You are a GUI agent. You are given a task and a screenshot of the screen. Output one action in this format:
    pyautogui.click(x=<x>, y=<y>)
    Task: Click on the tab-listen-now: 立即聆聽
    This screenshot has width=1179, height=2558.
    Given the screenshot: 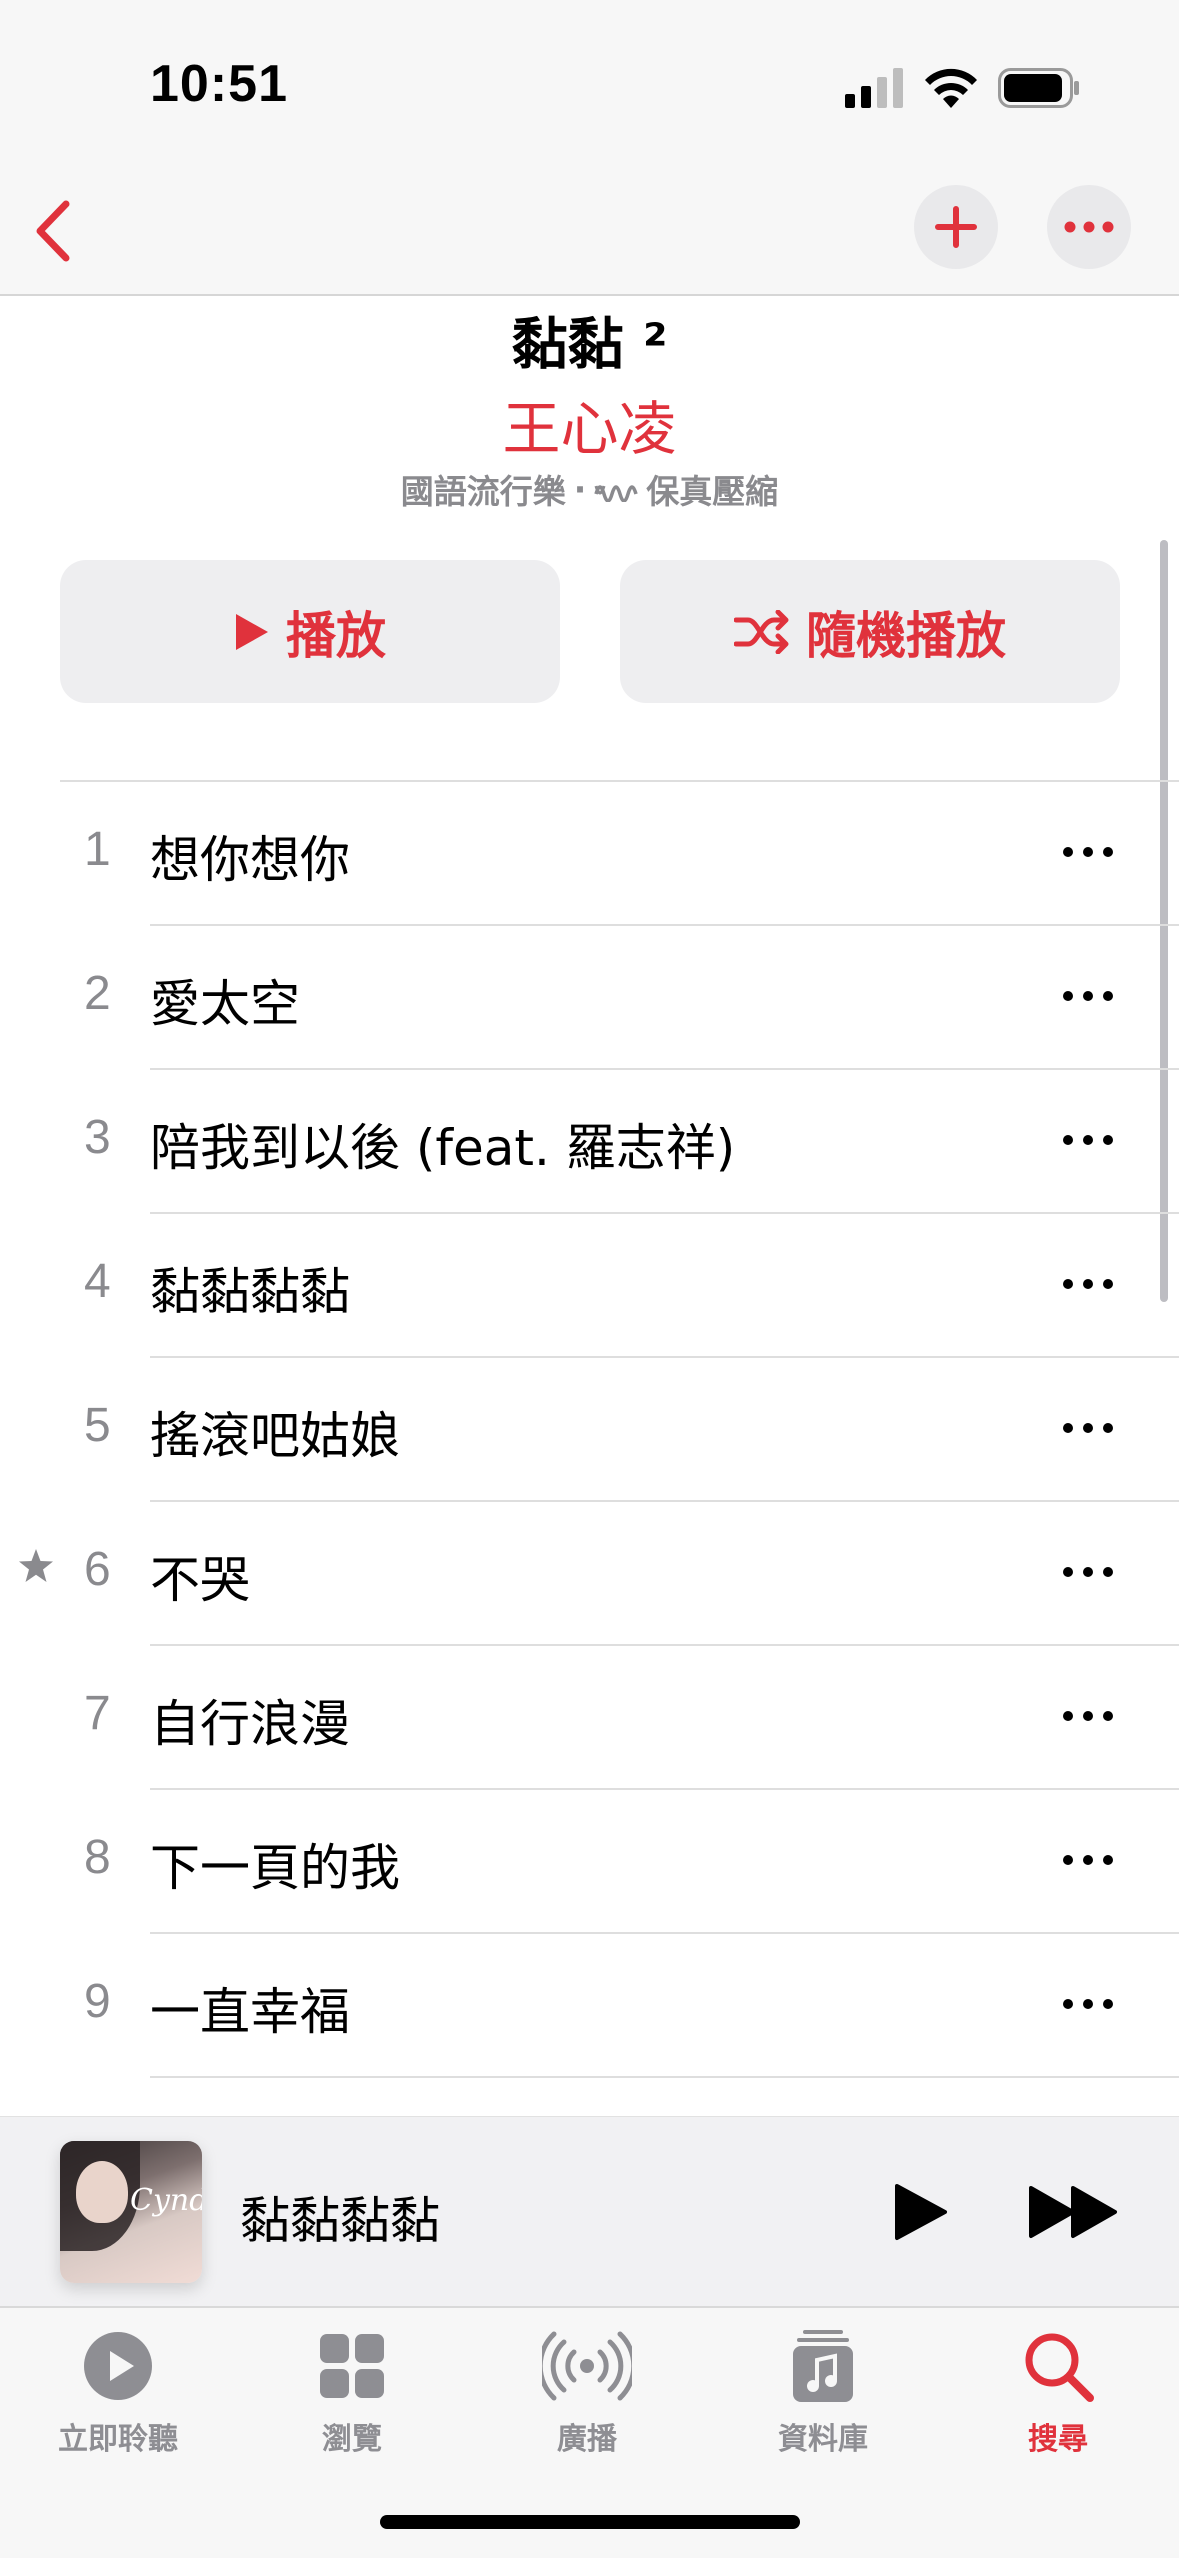 What is the action you would take?
    pyautogui.click(x=118, y=2393)
    